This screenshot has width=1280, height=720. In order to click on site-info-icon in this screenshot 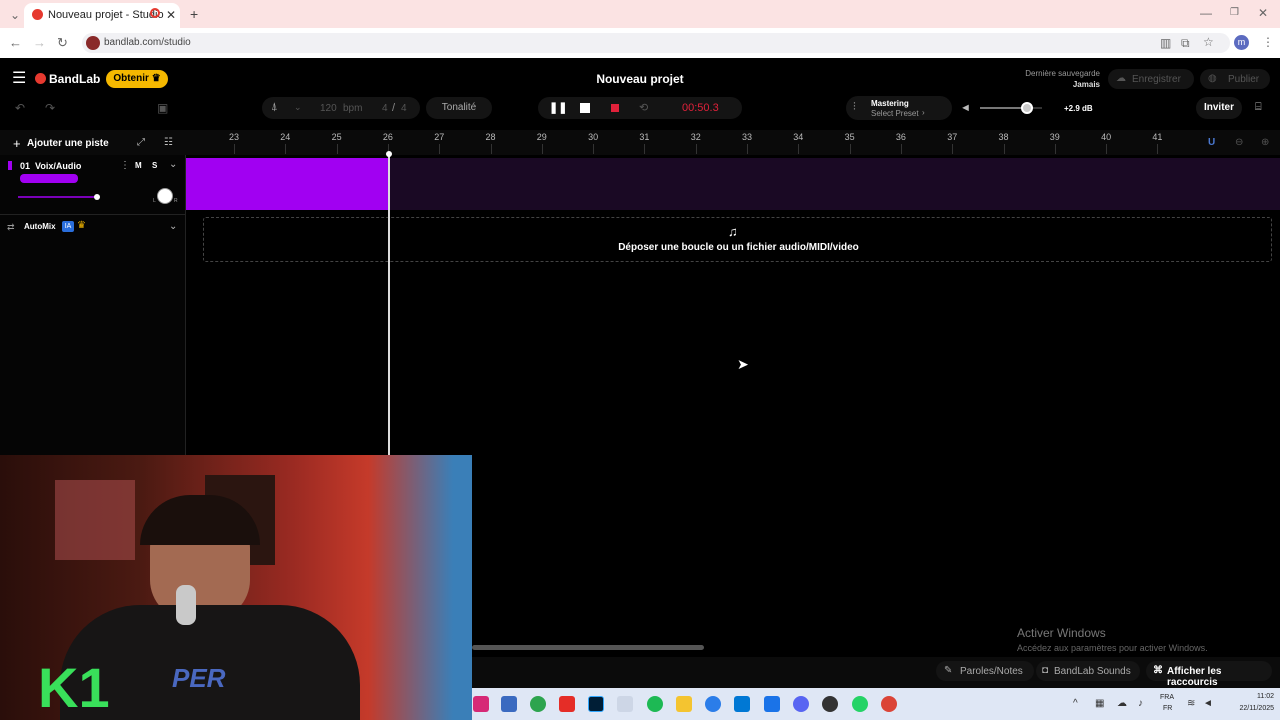, I will do `click(93, 43)`.